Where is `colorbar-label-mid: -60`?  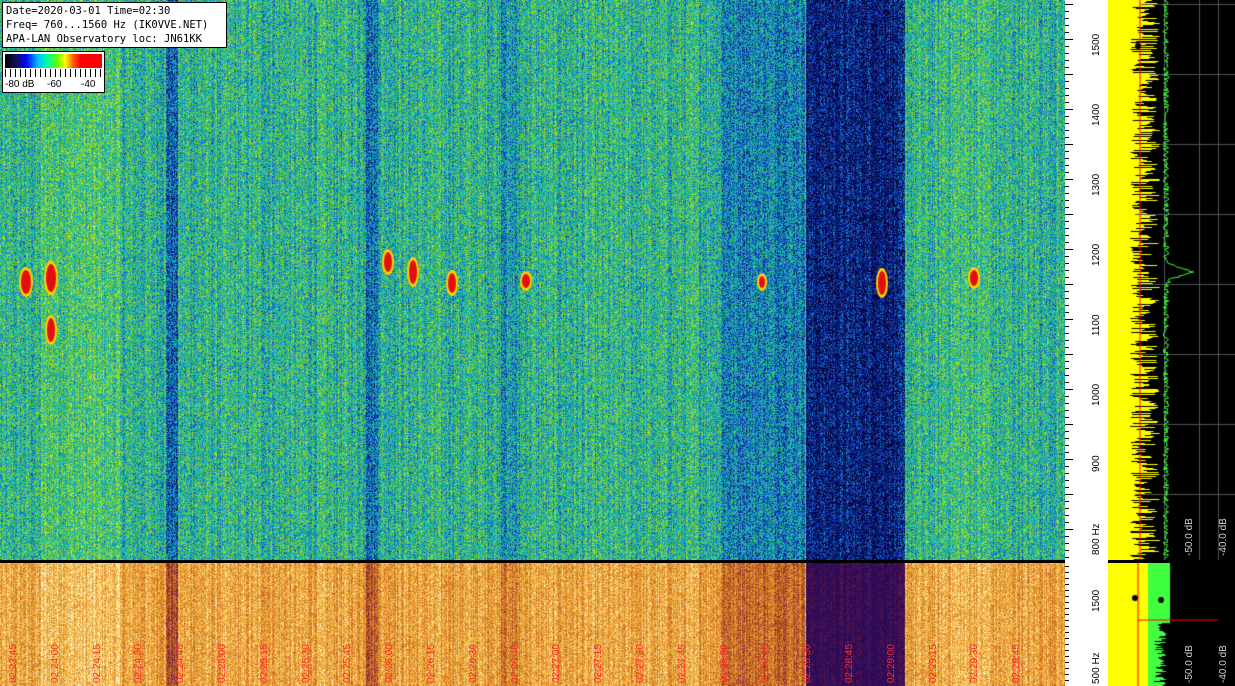 colorbar-label-mid: -60 is located at coordinates (54, 84).